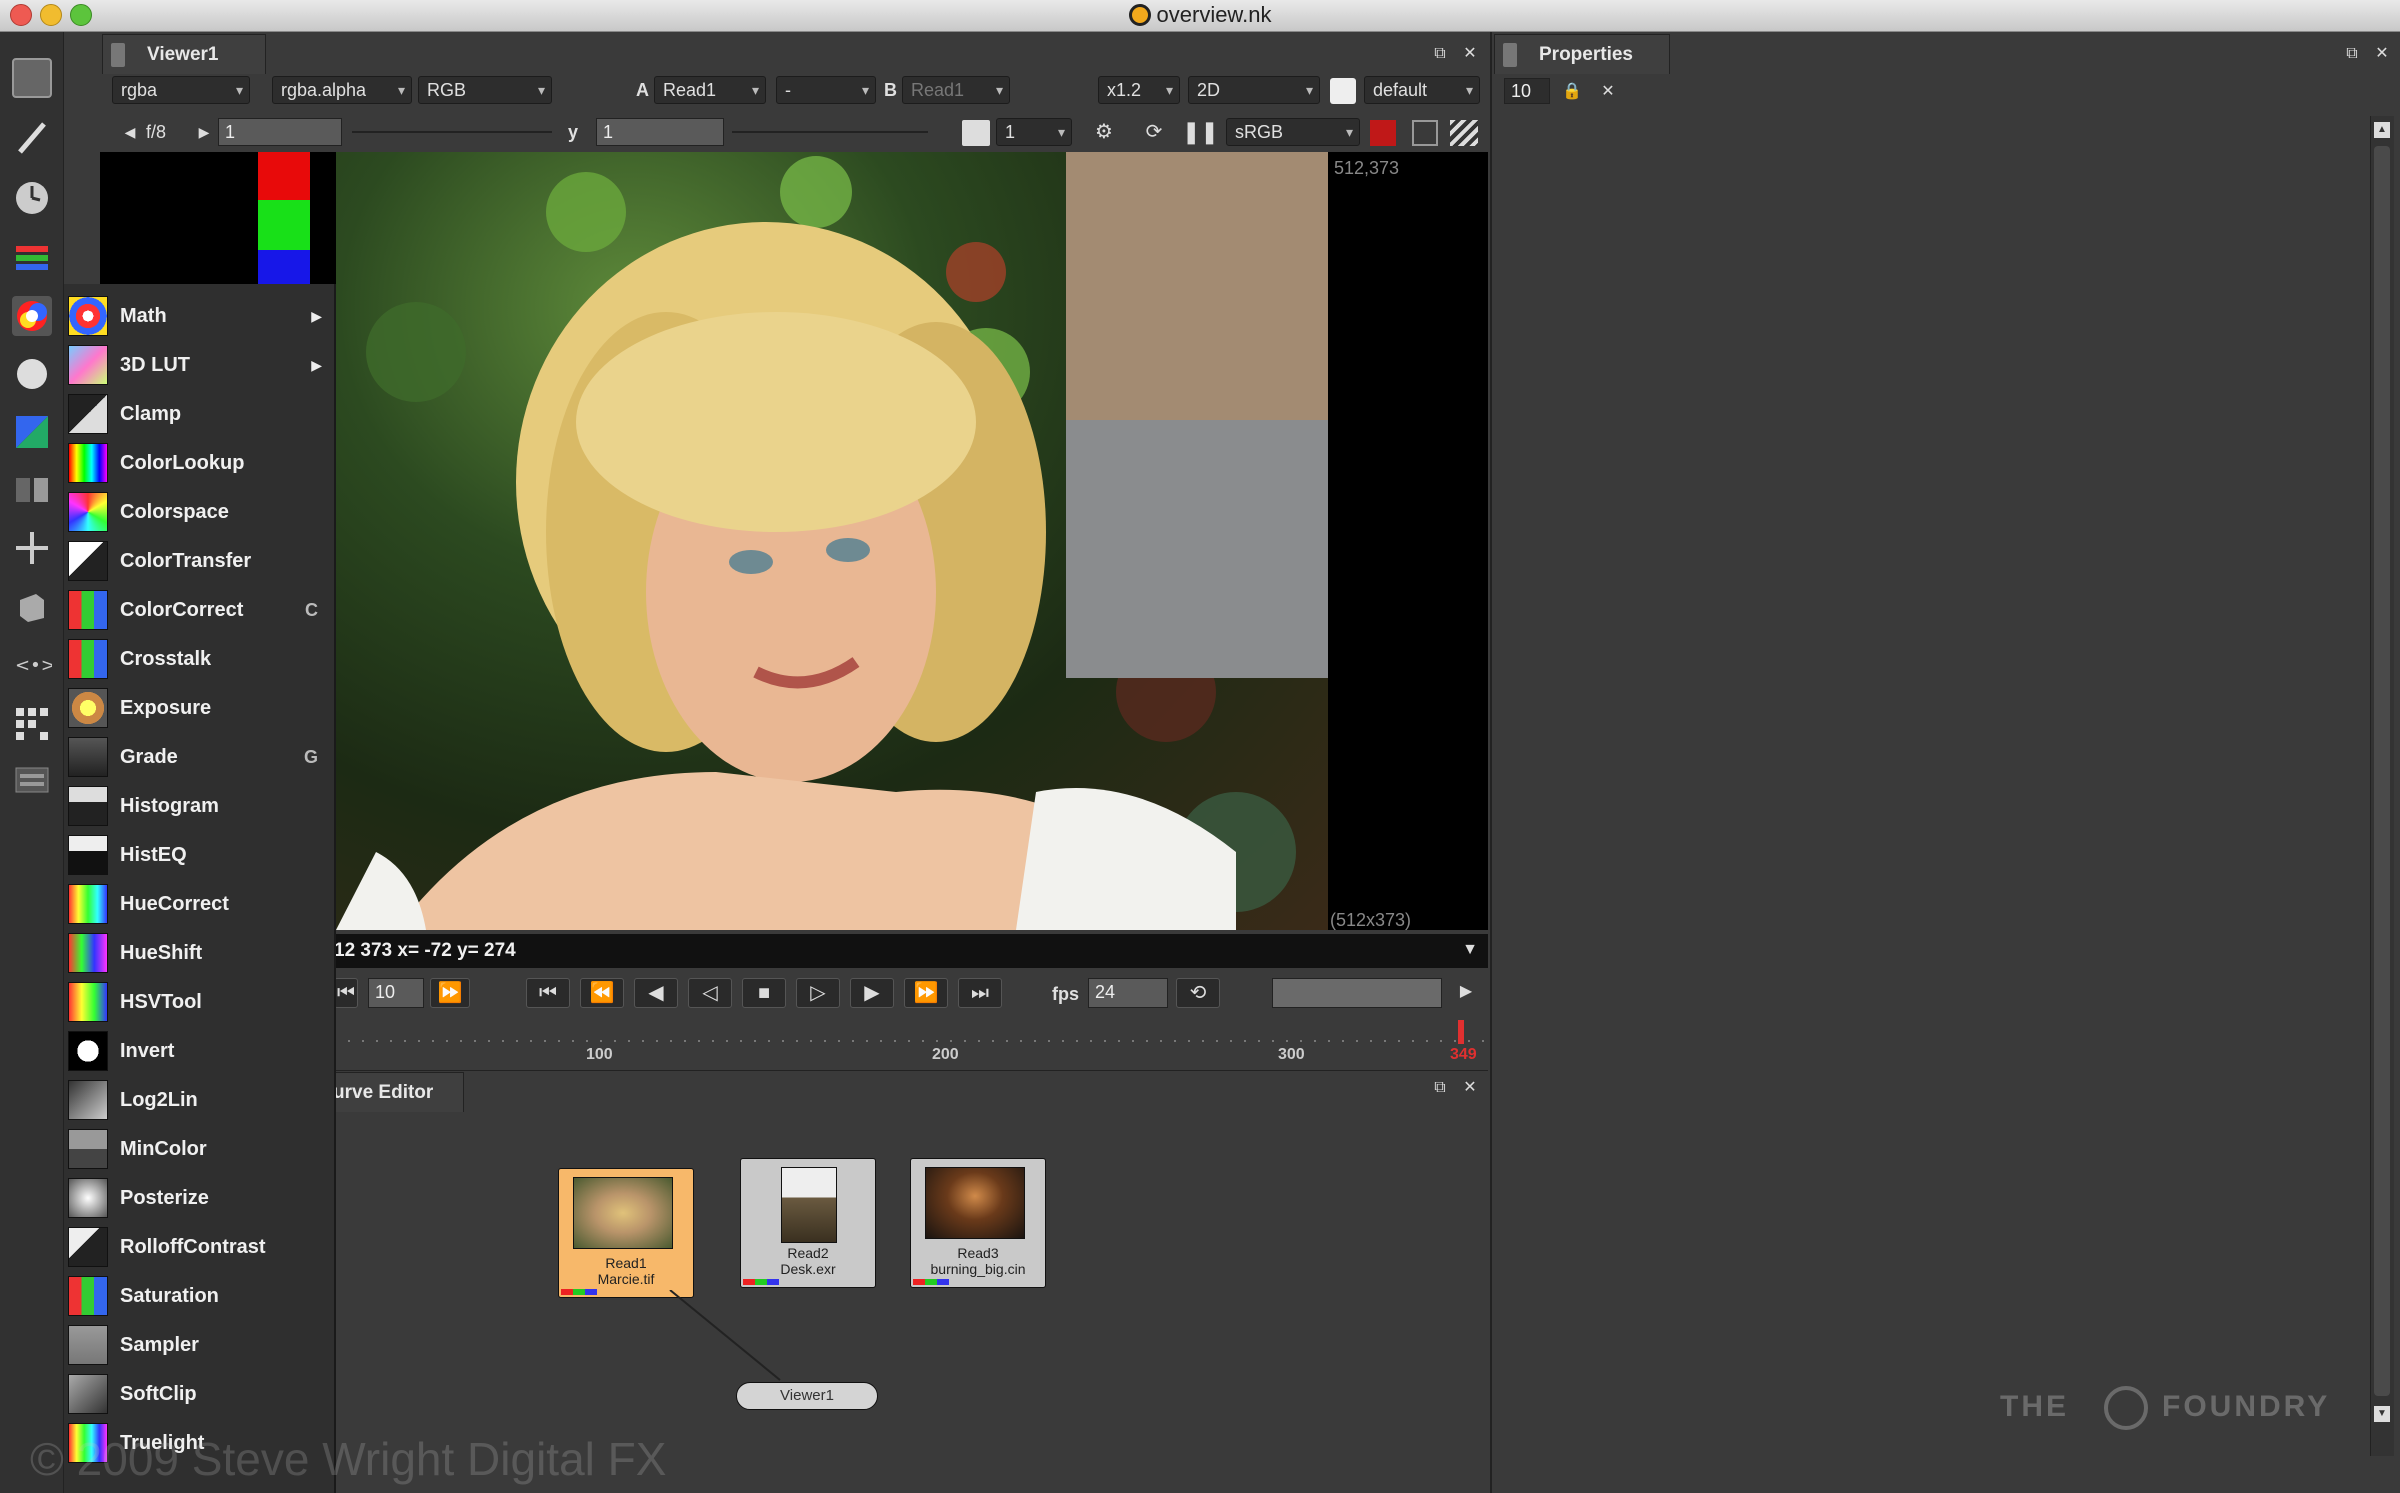 This screenshot has width=2400, height=1493. What do you see at coordinates (1104, 132) in the screenshot?
I see `roi-icon: ⚙` at bounding box center [1104, 132].